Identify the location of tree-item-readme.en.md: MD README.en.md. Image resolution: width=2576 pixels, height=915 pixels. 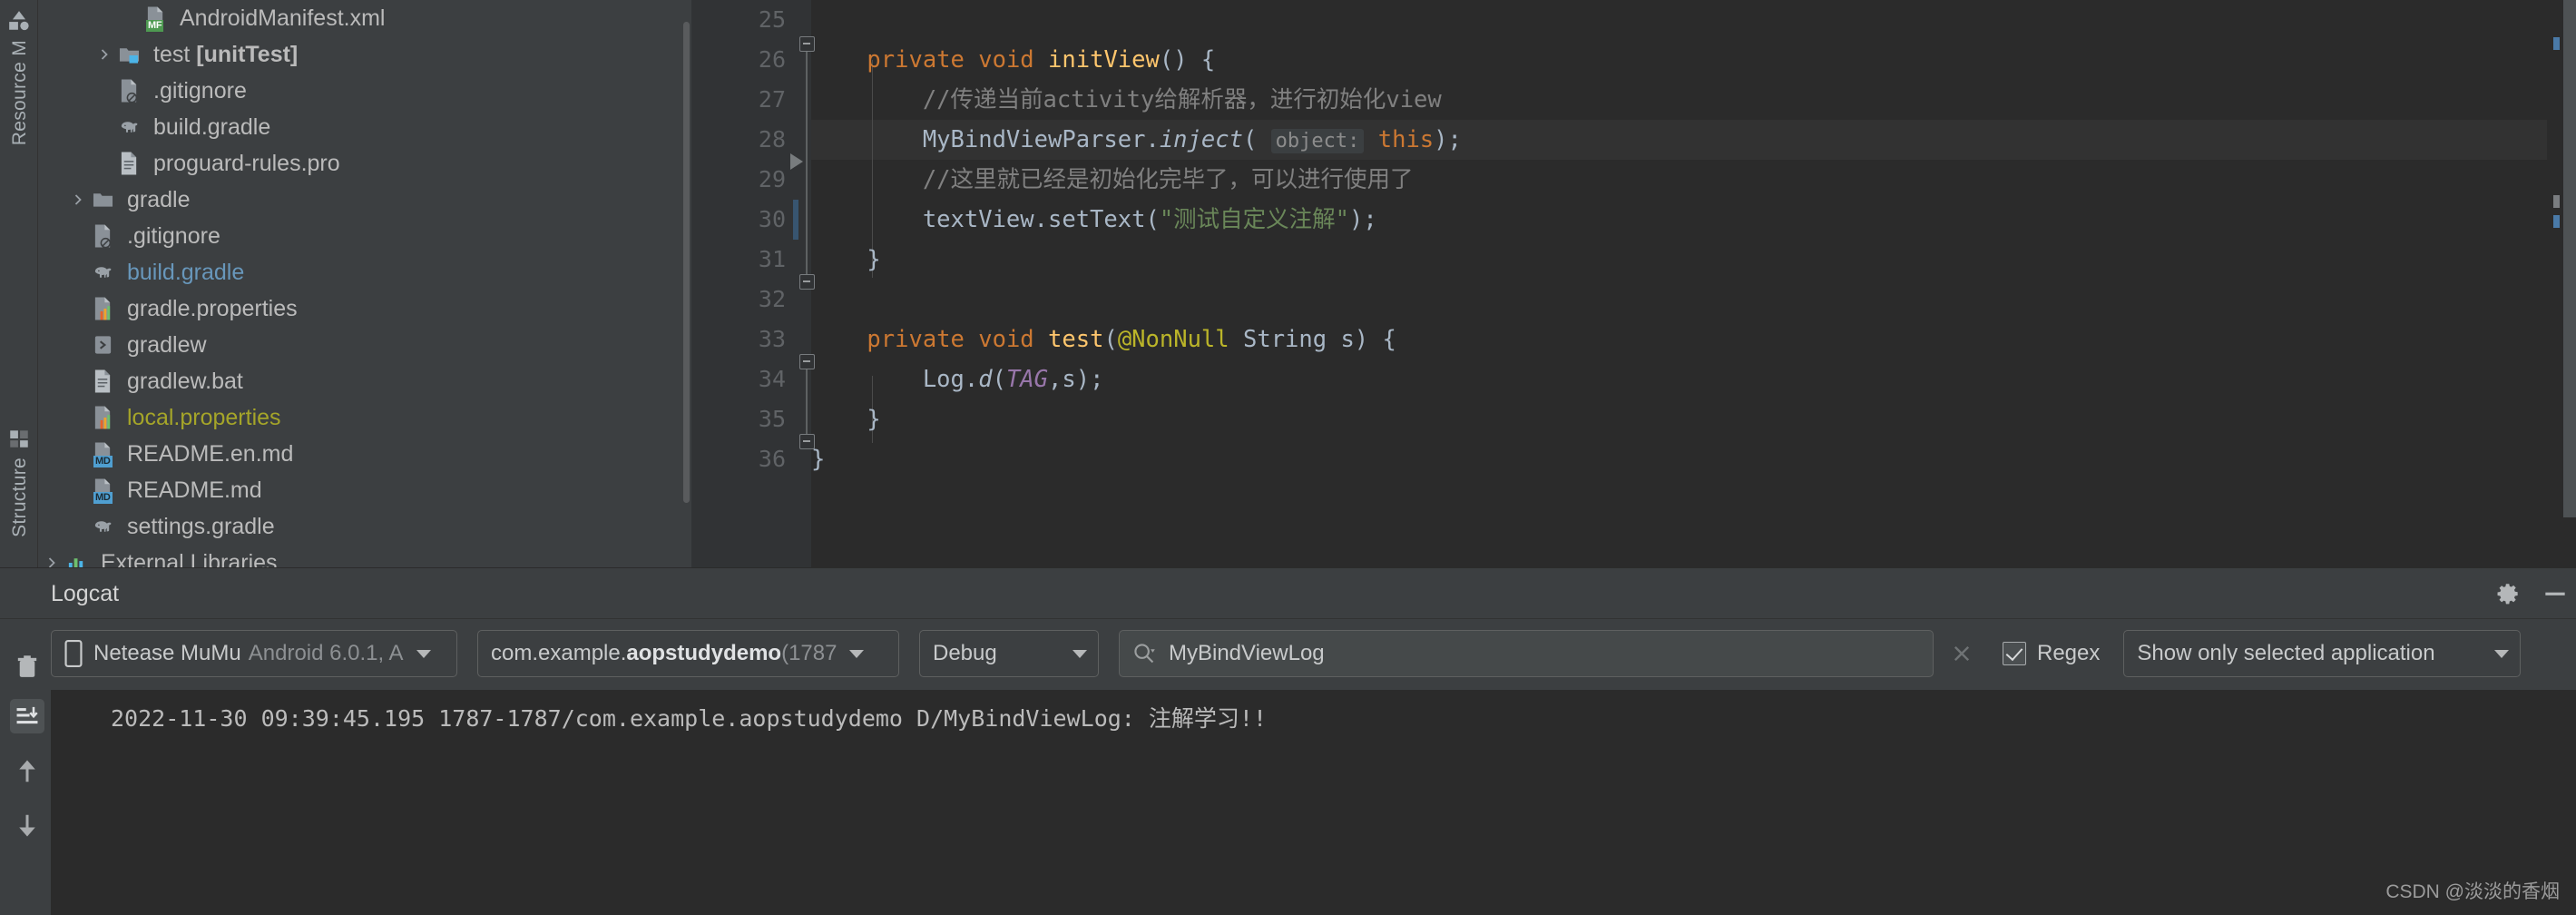
(364, 454).